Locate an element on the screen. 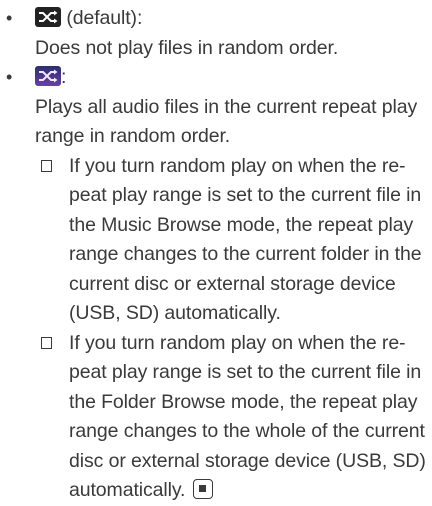 This screenshot has height=506, width=432. item-label-suffix: : is located at coordinates (64, 77).